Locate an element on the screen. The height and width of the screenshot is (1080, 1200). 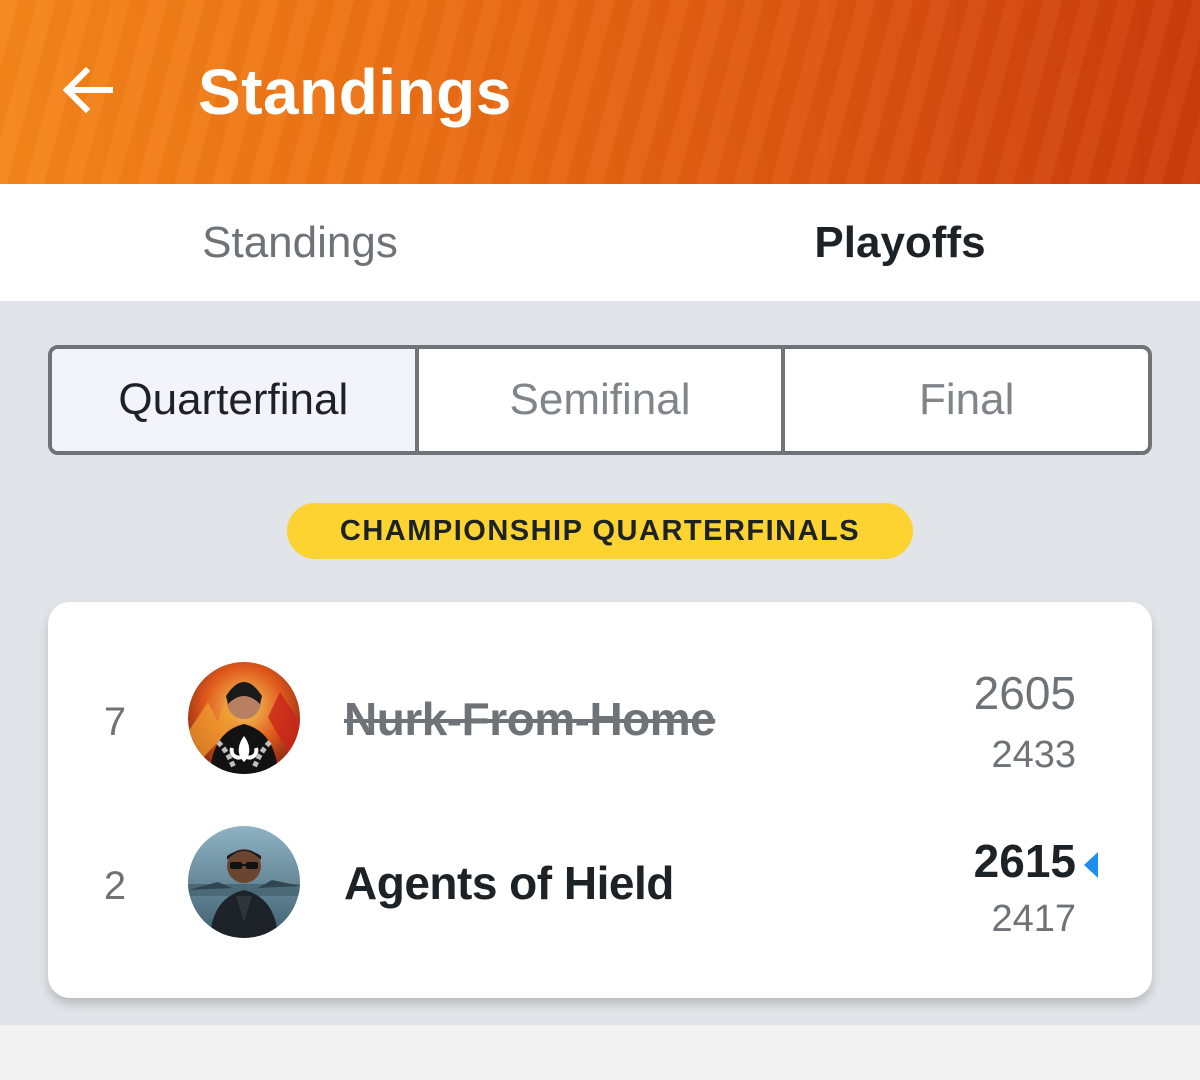
team-projected-score: 2417 is located at coordinates (1033, 919).